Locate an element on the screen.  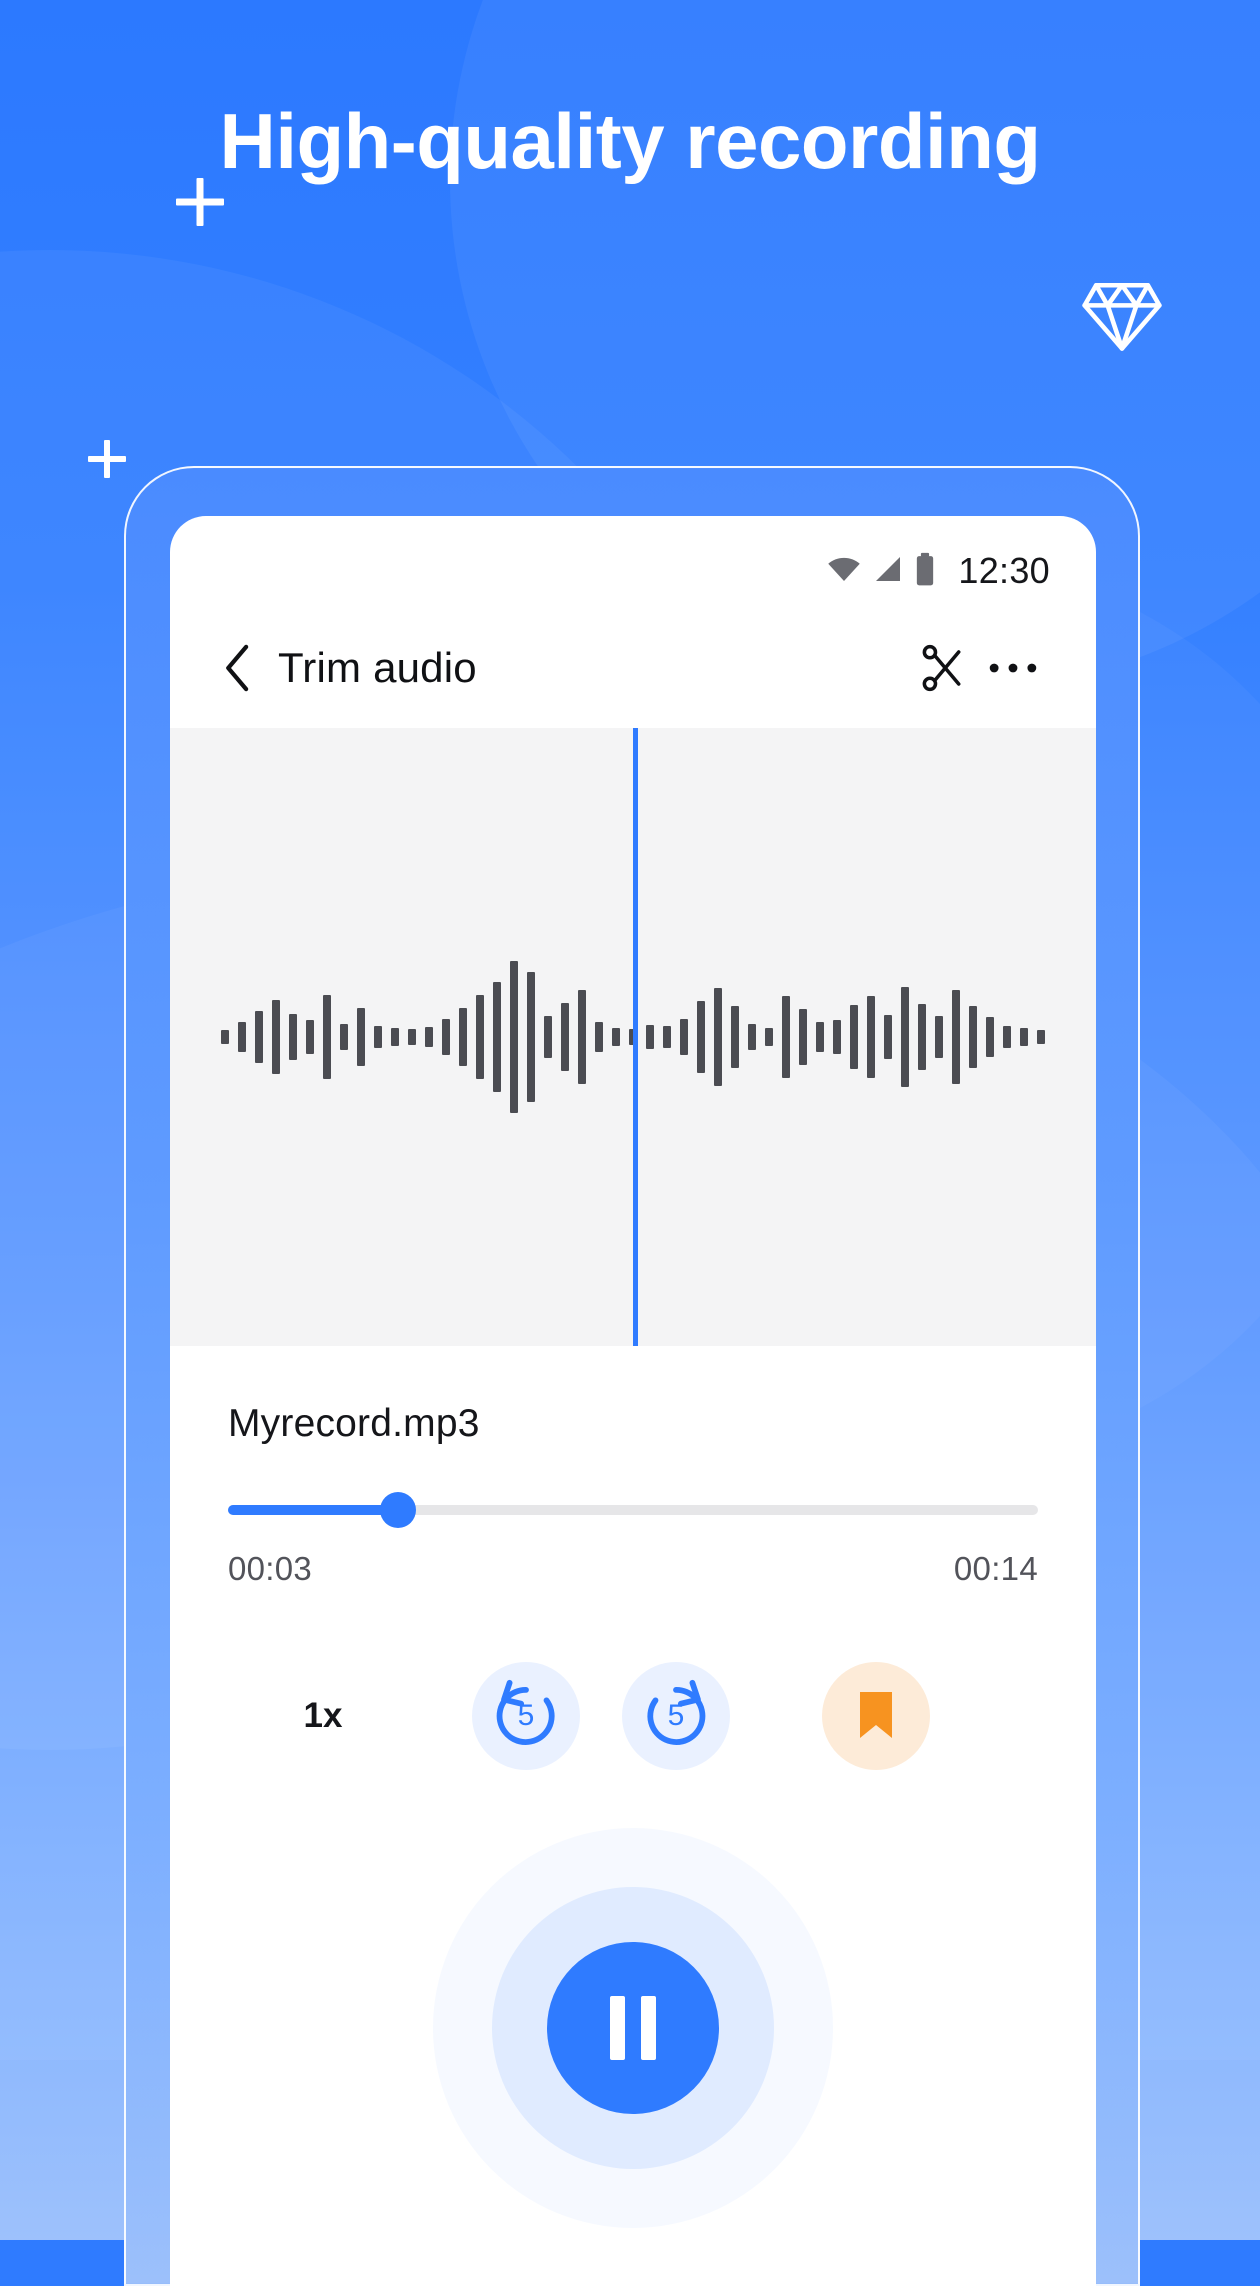
rewind-5-label: 5 is located at coordinates (526, 1715).